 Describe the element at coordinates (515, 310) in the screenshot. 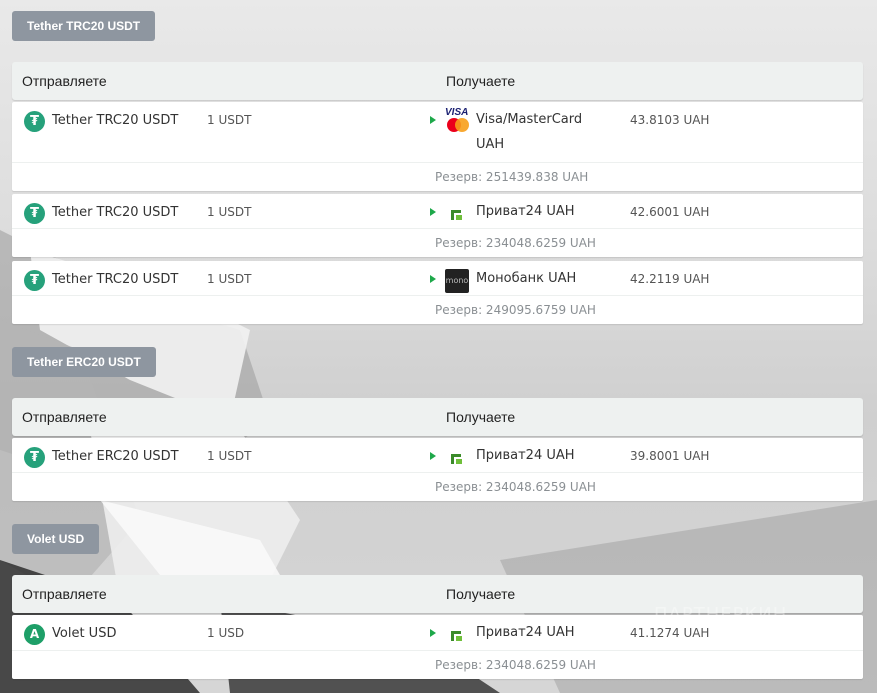

I see `reserve-text: Резерв: 249095.6759 UAH` at that location.